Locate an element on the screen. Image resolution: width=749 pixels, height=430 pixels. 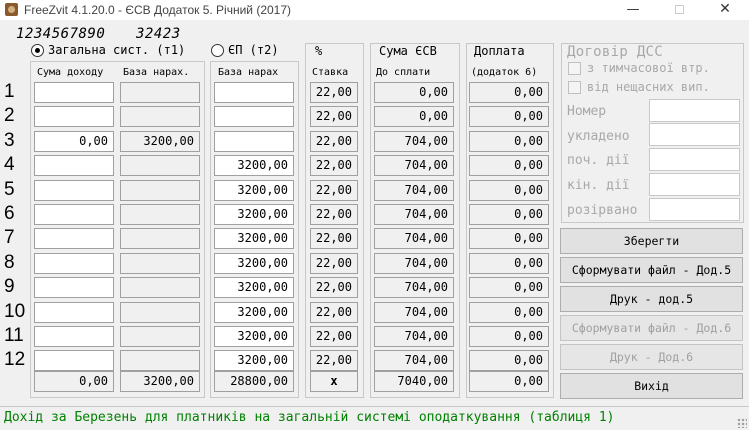
esv-cell: 0,00 is located at coordinates (414, 92).